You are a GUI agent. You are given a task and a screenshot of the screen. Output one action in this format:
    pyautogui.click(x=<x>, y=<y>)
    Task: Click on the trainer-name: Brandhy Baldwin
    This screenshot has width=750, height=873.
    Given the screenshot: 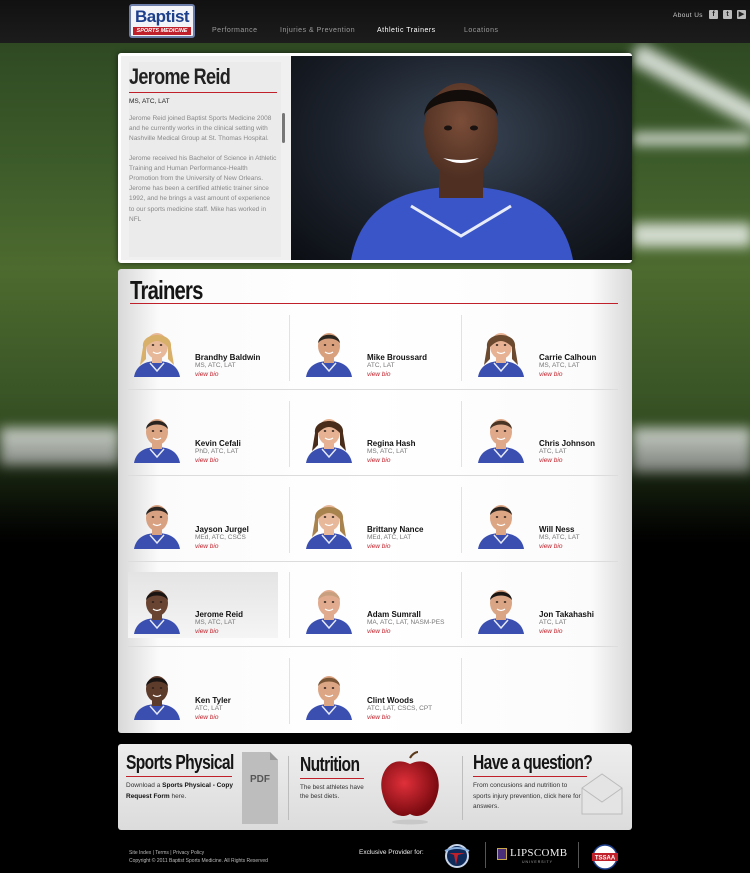 What is the action you would take?
    pyautogui.click(x=228, y=357)
    